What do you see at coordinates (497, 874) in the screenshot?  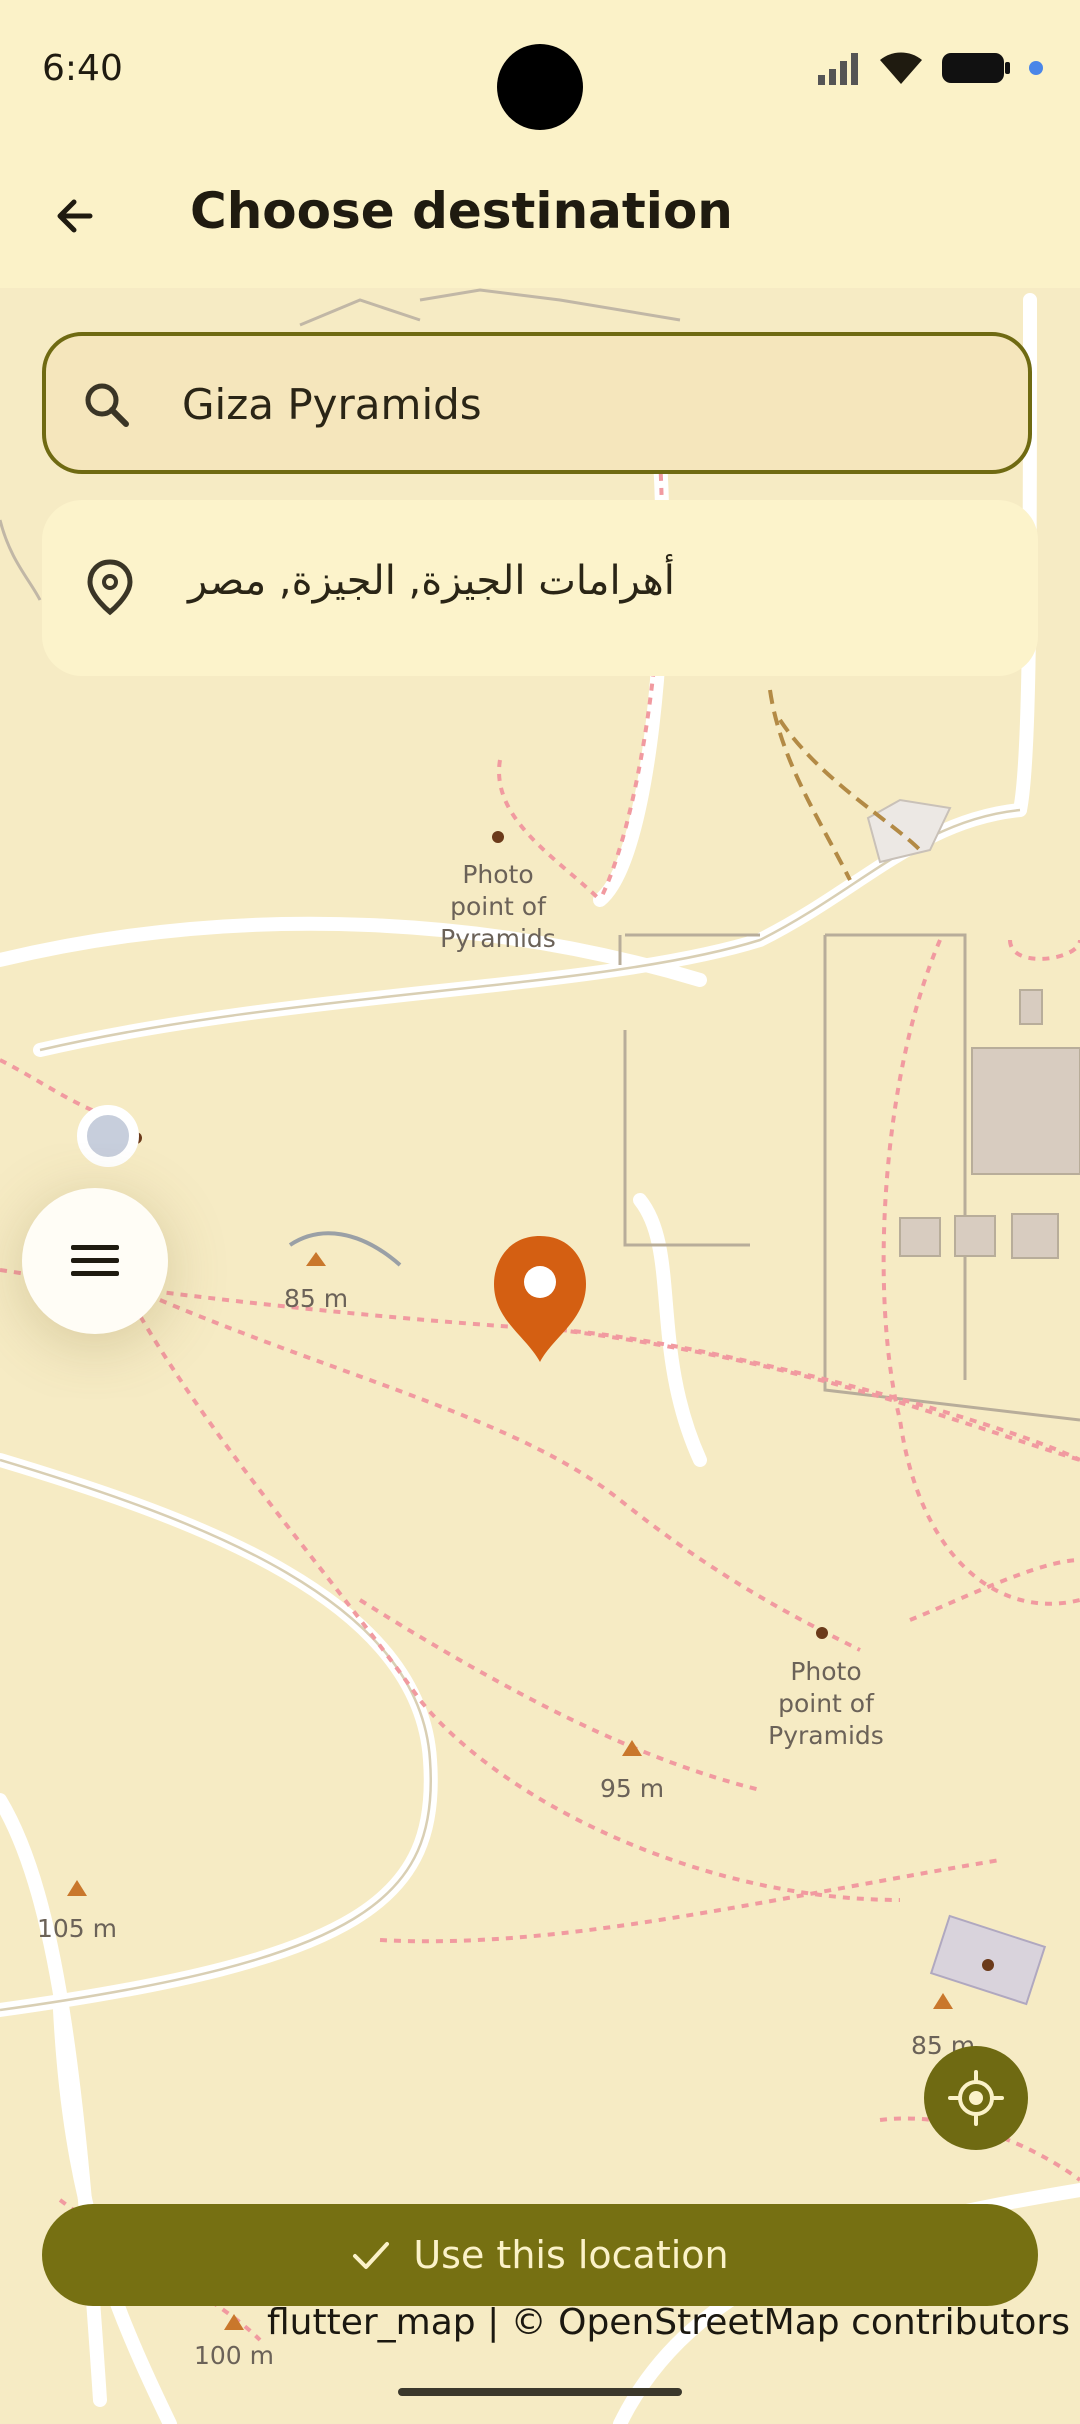 I see `map-label-photo-point-line1: Photo` at bounding box center [497, 874].